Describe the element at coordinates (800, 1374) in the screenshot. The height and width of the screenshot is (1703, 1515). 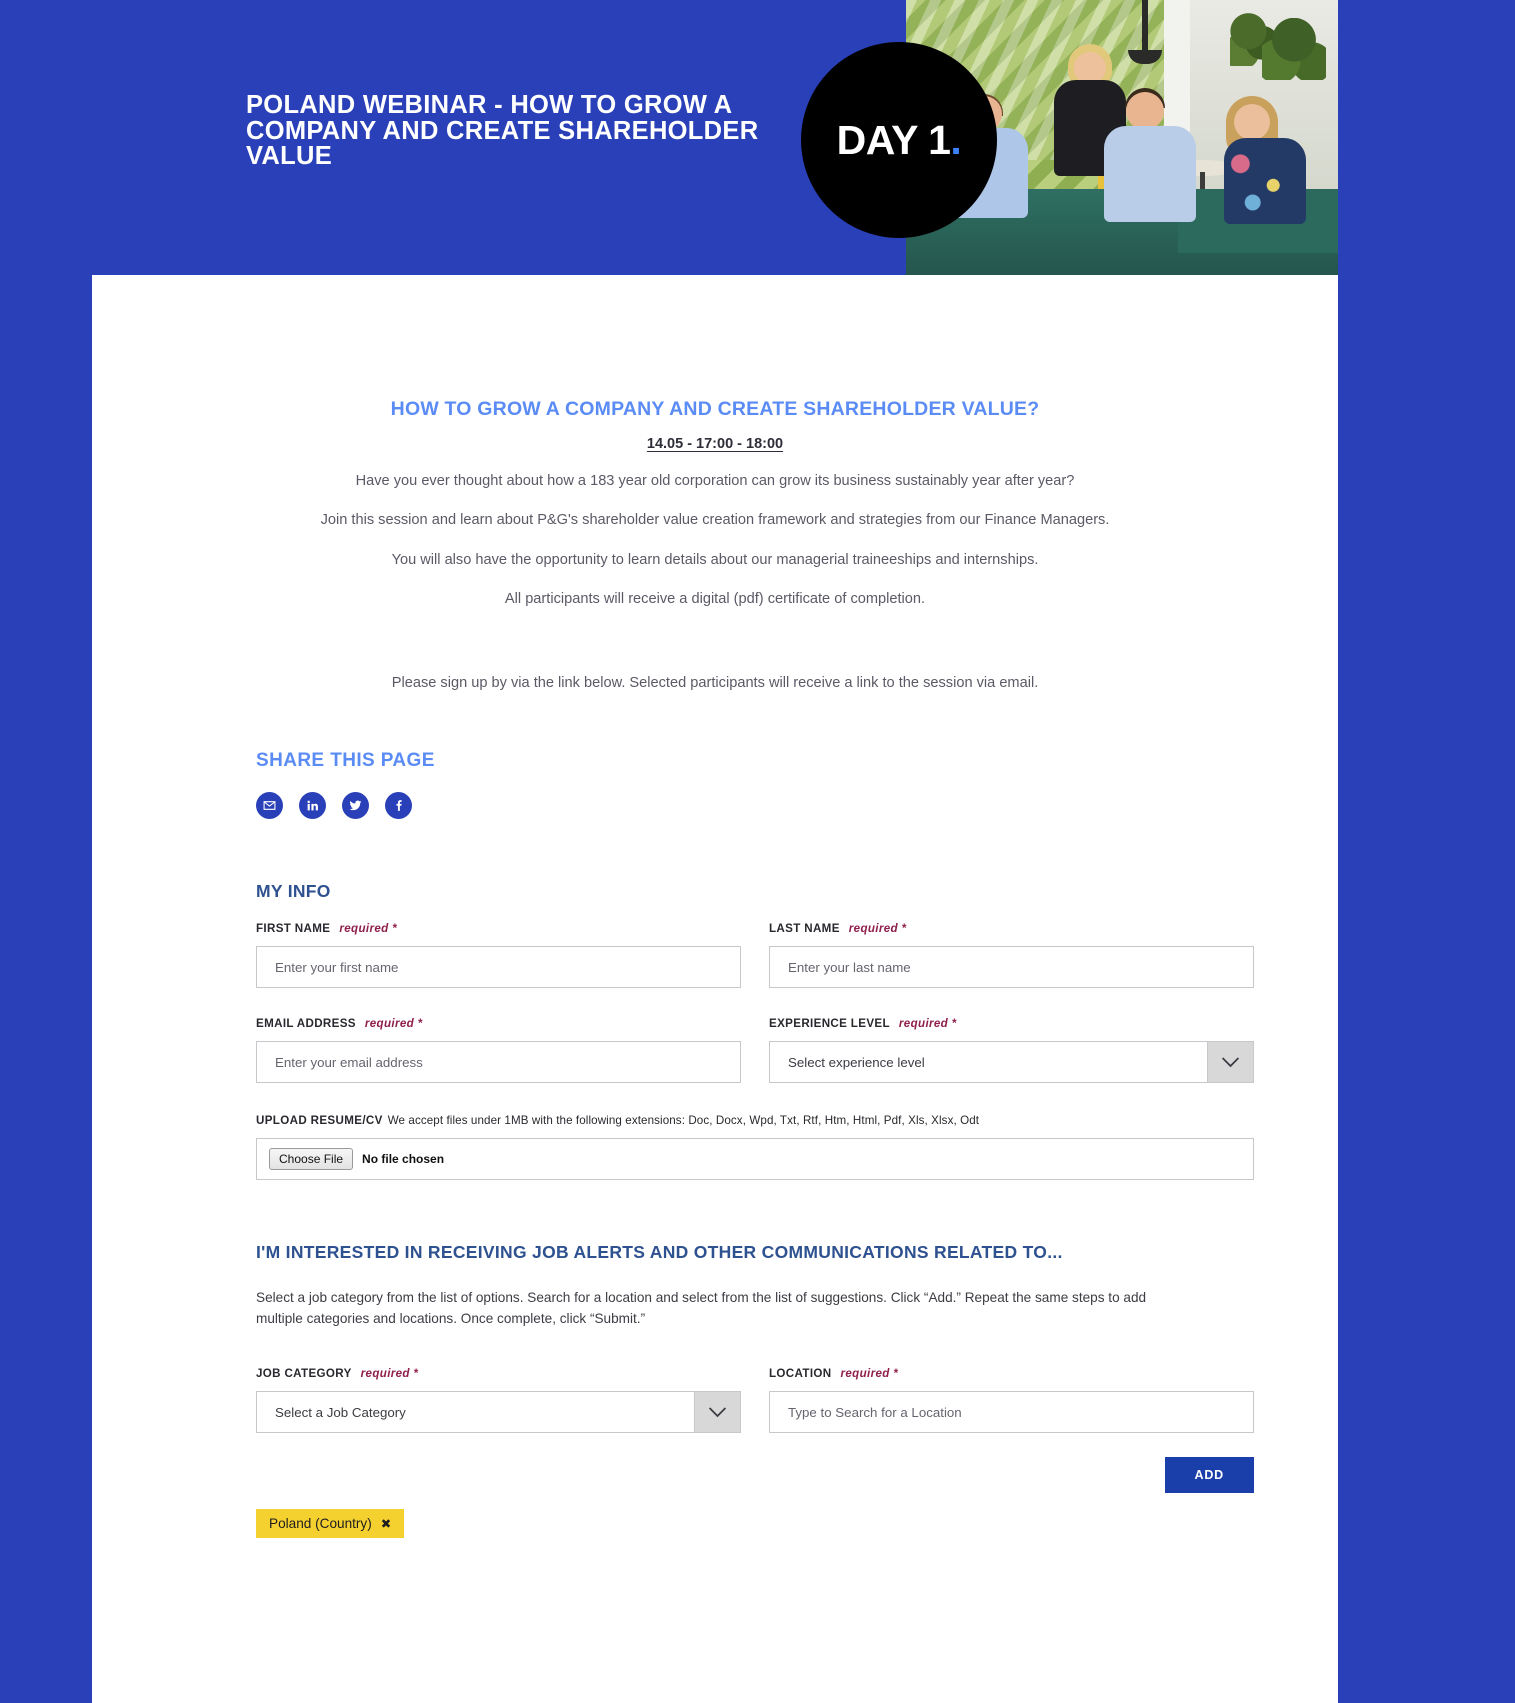
I see `location-label-text: LOCATION` at that location.